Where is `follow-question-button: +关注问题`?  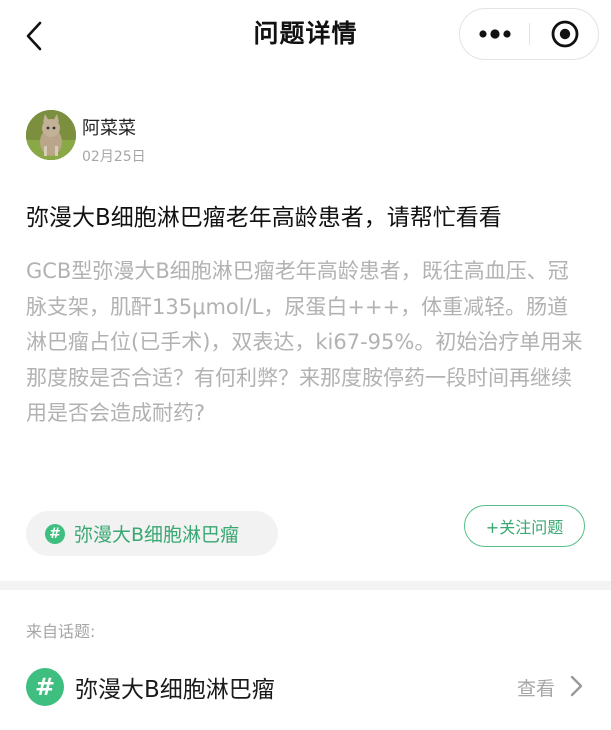 follow-question-button: +关注问题 is located at coordinates (524, 526).